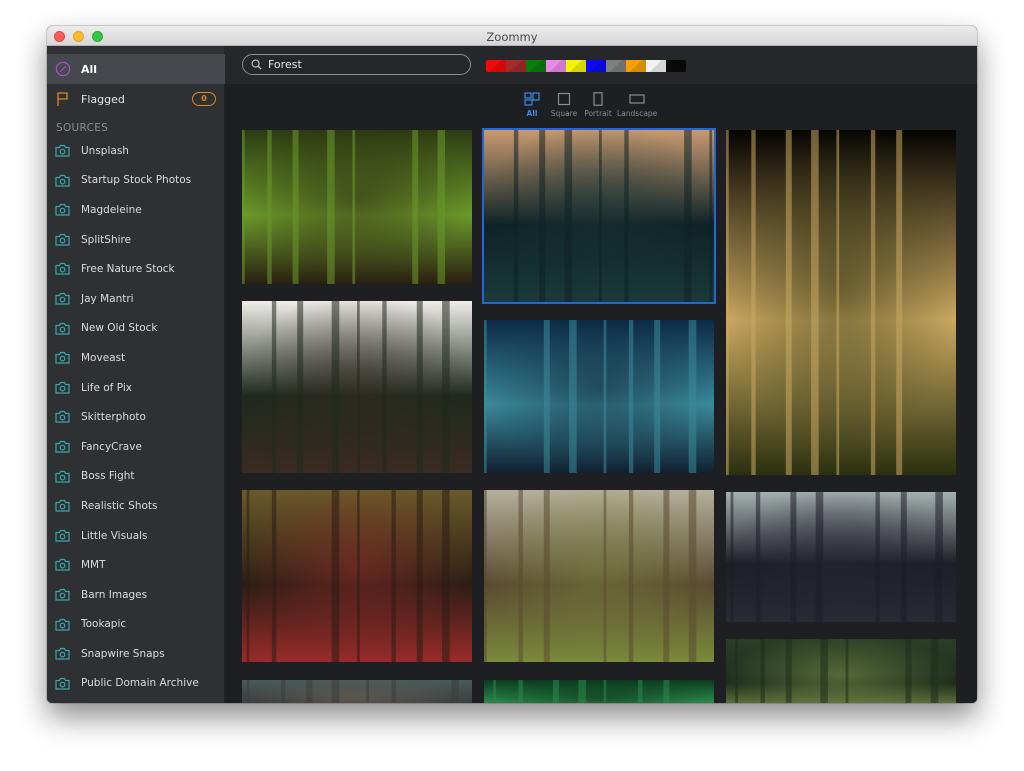 The height and width of the screenshot is (771, 1024). Describe the element at coordinates (616, 66) in the screenshot. I see `color-swatch-gray` at that location.